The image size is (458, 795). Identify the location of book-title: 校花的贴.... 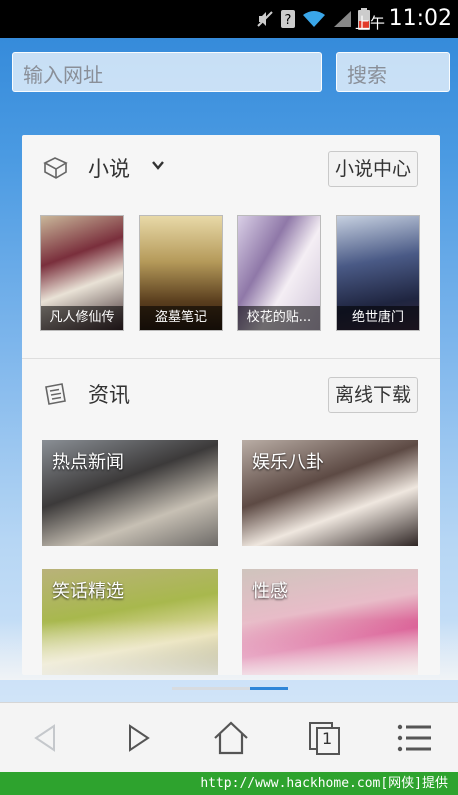
(279, 318).